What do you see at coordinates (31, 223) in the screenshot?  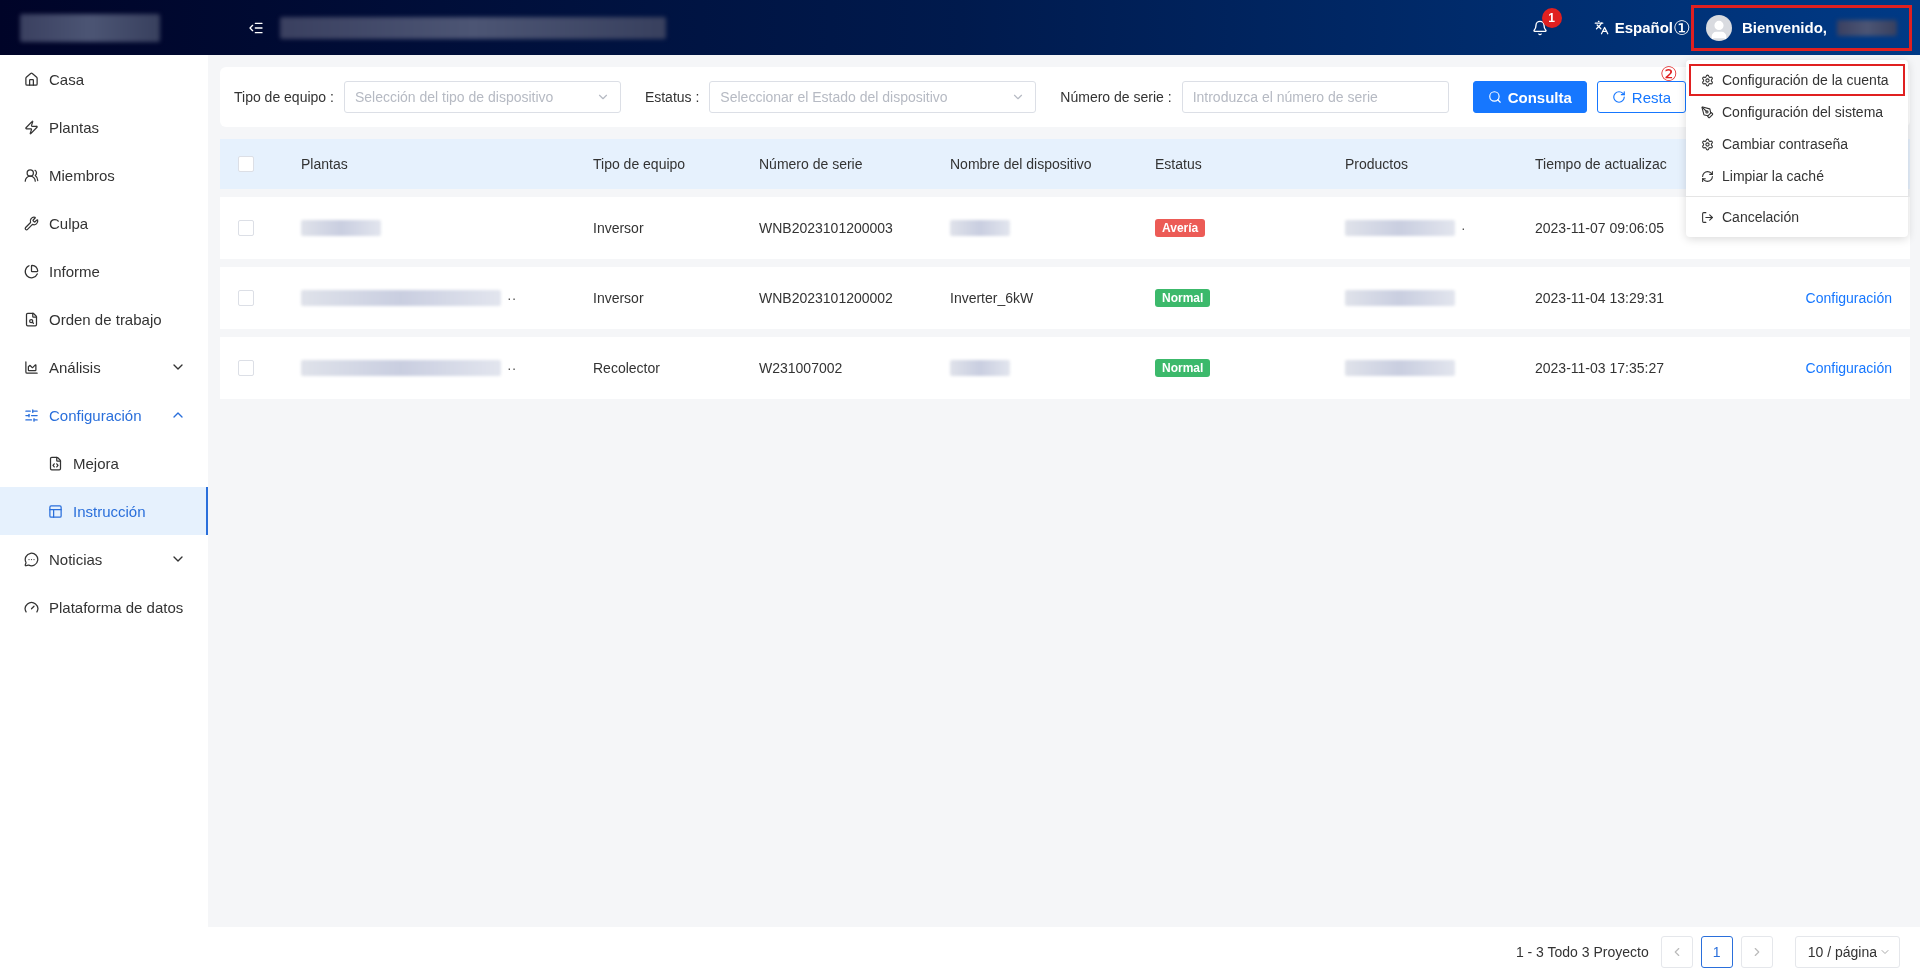 I see `wrench-icon` at bounding box center [31, 223].